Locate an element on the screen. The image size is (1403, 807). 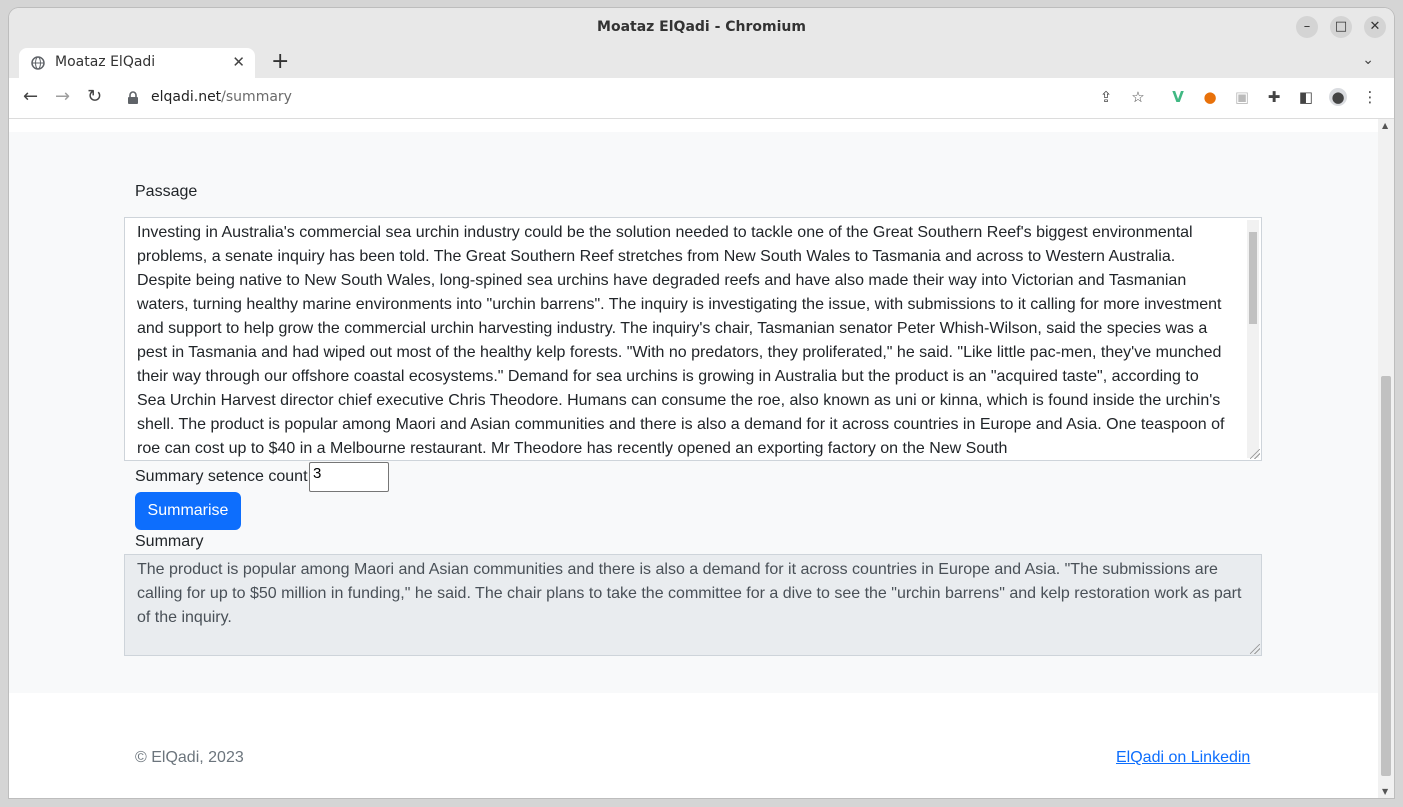
url-text: elqadi.net/summary is located at coordinates (221, 97).